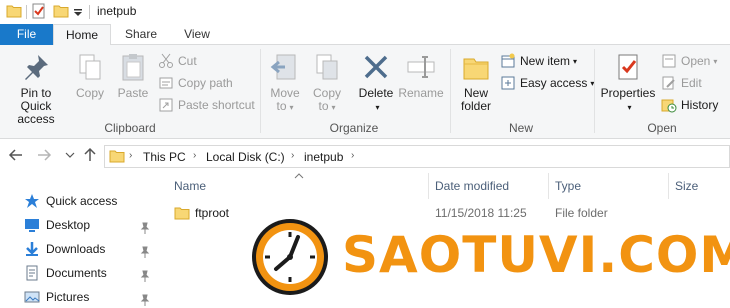  What do you see at coordinates (326, 93) in the screenshot?
I see `copy-to-label-line1: Copy` at bounding box center [326, 93].